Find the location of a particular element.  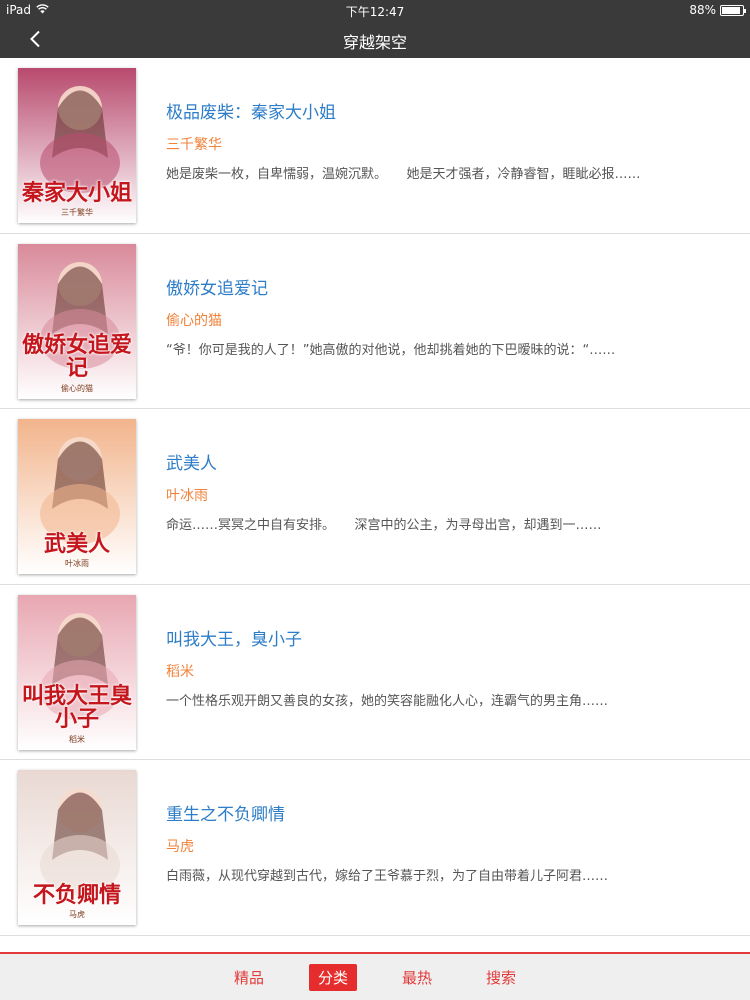

back-button is located at coordinates (35, 39).